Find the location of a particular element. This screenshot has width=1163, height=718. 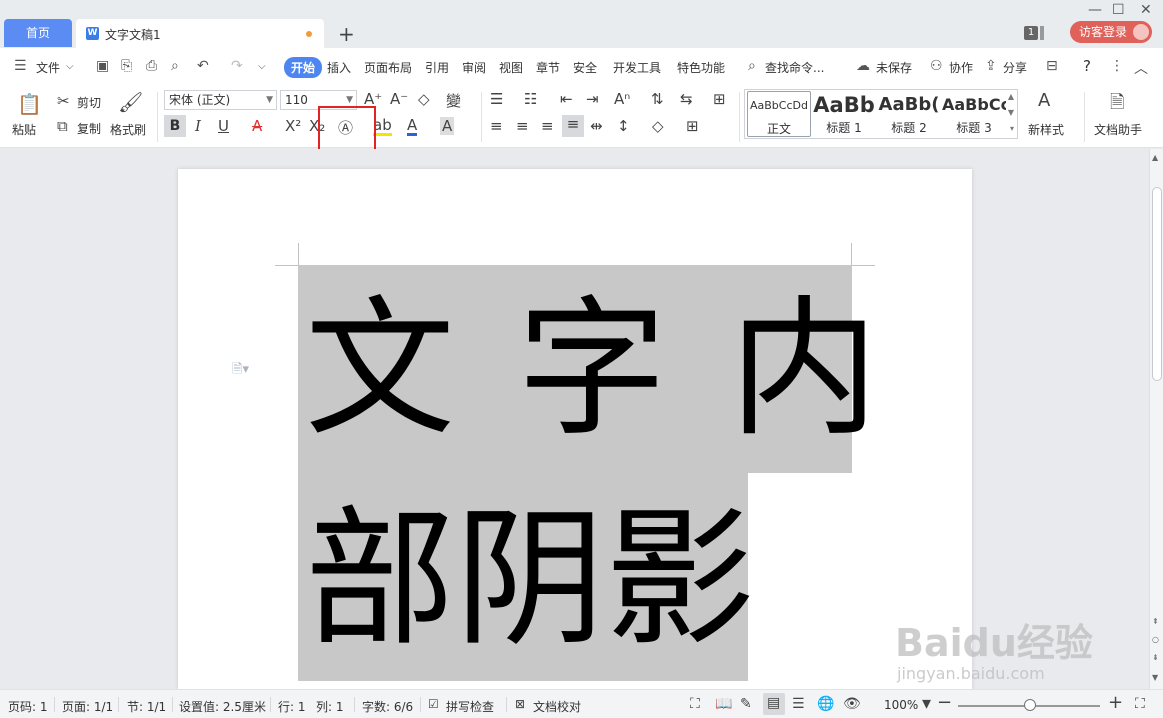

menu-features: 特色功能 is located at coordinates (701, 67).